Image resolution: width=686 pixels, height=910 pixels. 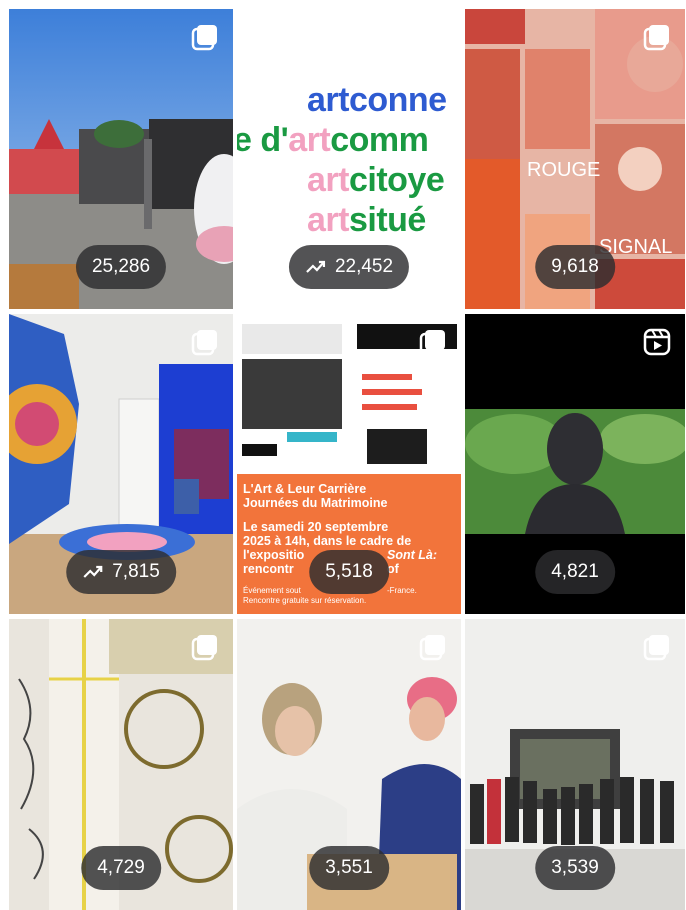 I want to click on text-citoye: citoye, so click(x=396, y=180).